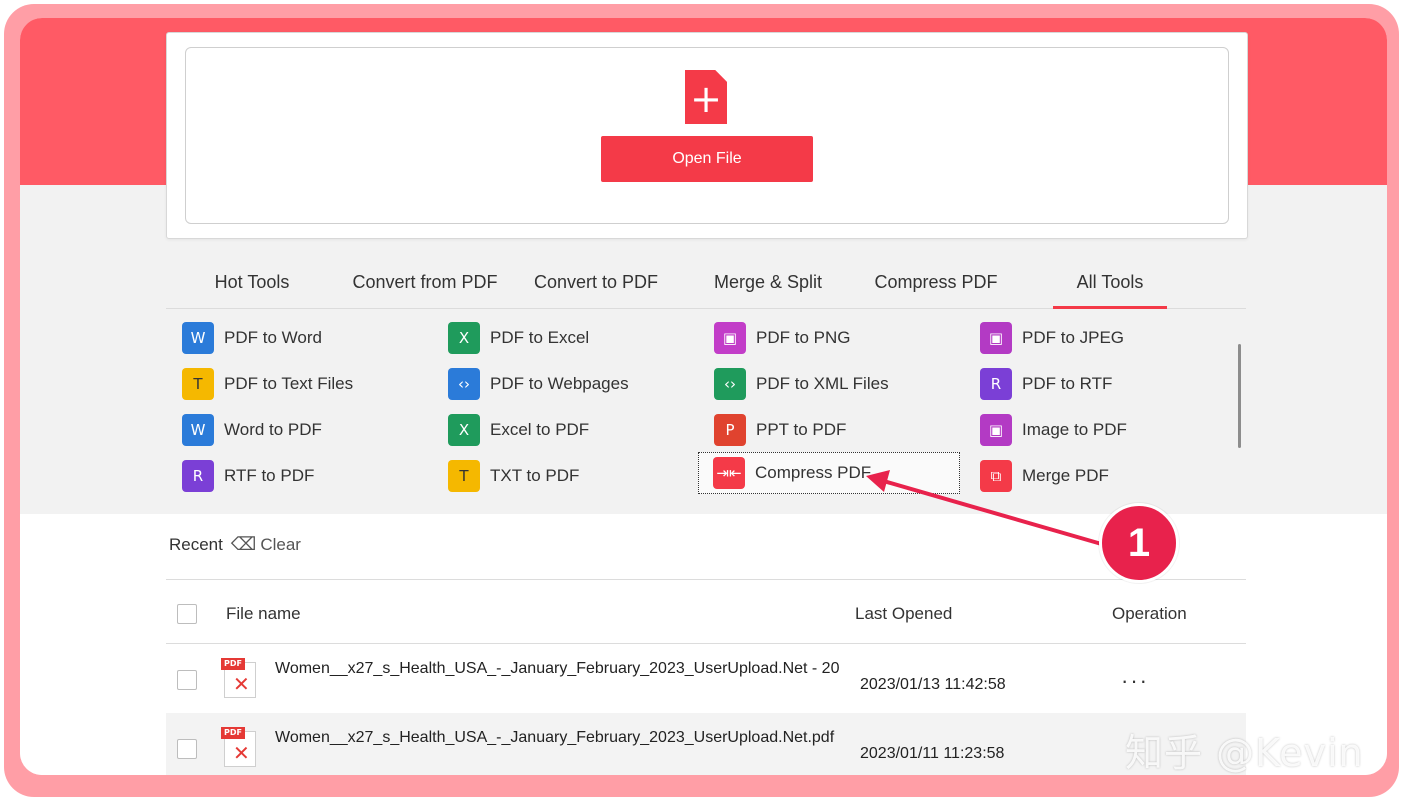  I want to click on tool-label: RTF to PDF, so click(269, 475).